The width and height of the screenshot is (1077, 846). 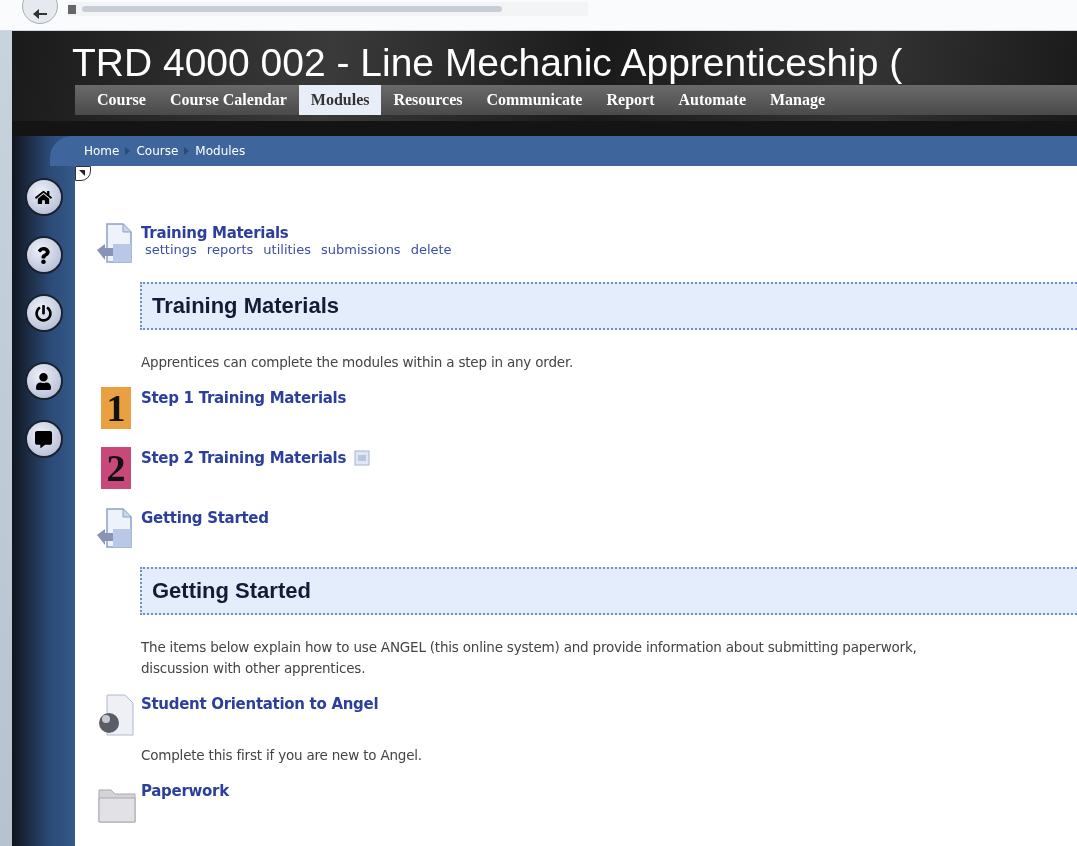 What do you see at coordinates (534, 100) in the screenshot?
I see `nav-tab: Communicate` at bounding box center [534, 100].